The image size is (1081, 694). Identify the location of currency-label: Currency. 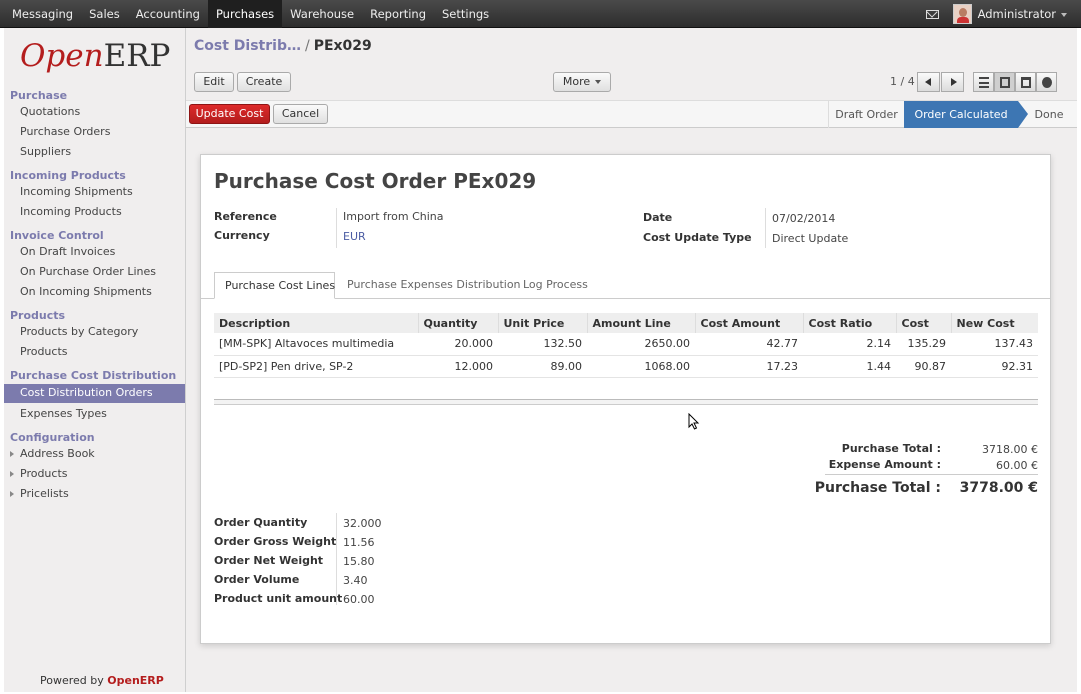
(242, 235).